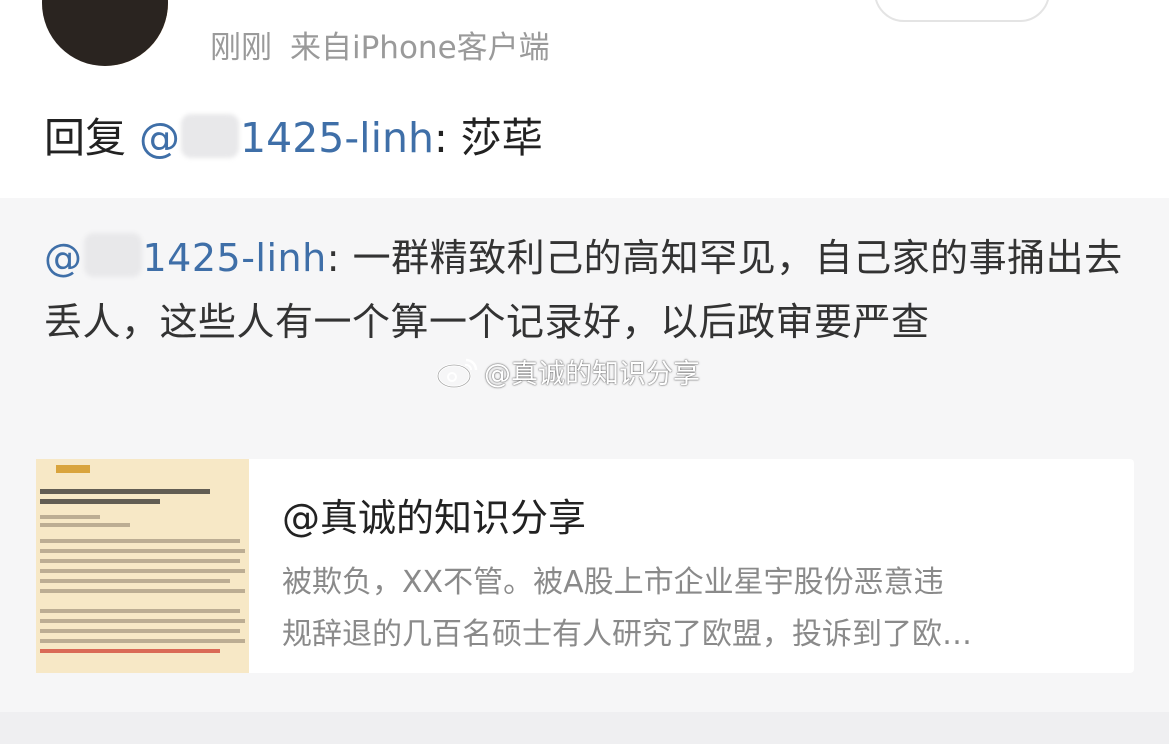  I want to click on avatar-shade, so click(105, 33).